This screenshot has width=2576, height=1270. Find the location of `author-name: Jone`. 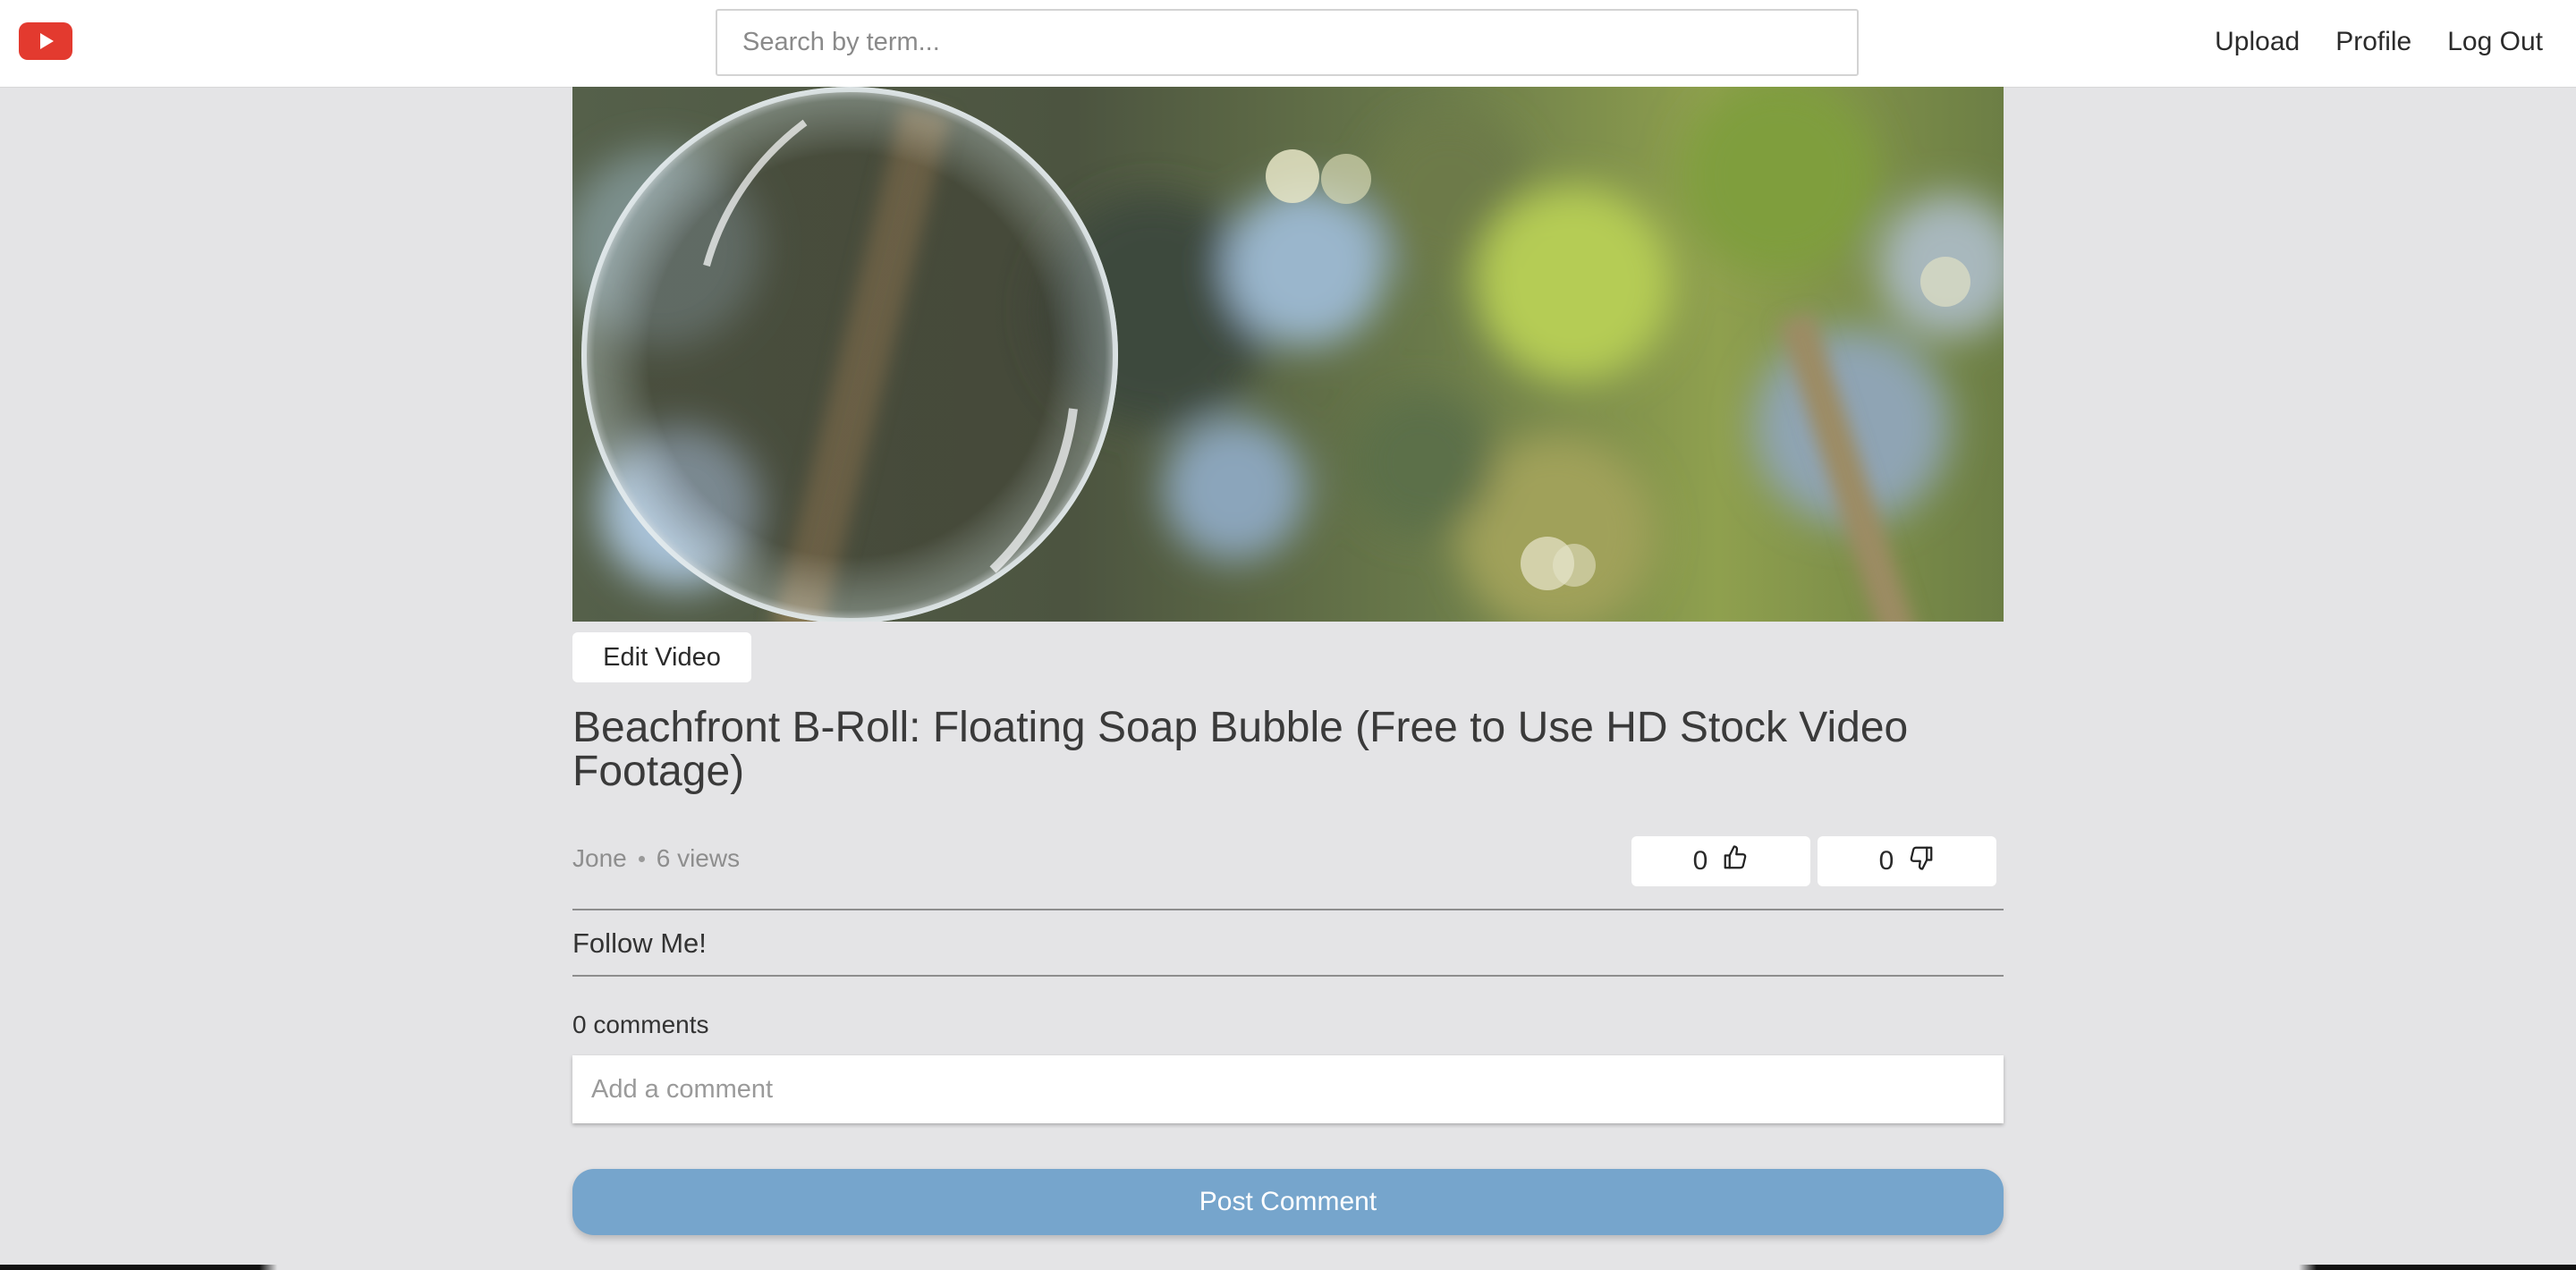

author-name: Jone is located at coordinates (599, 858).